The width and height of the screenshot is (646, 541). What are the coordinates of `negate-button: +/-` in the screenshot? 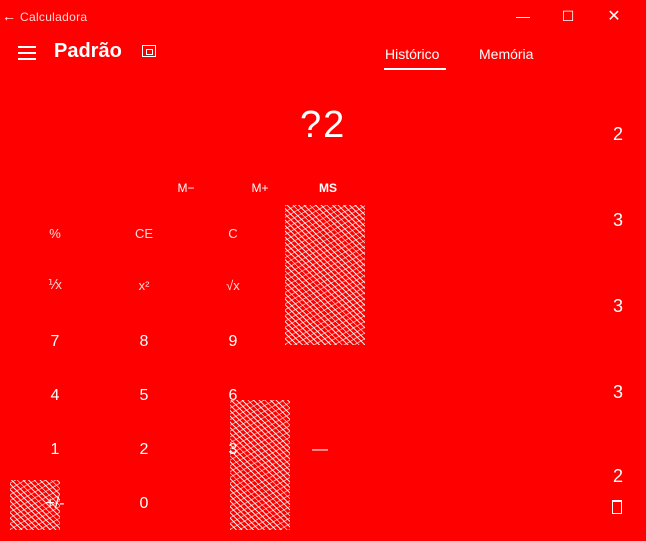 It's located at (55, 504).